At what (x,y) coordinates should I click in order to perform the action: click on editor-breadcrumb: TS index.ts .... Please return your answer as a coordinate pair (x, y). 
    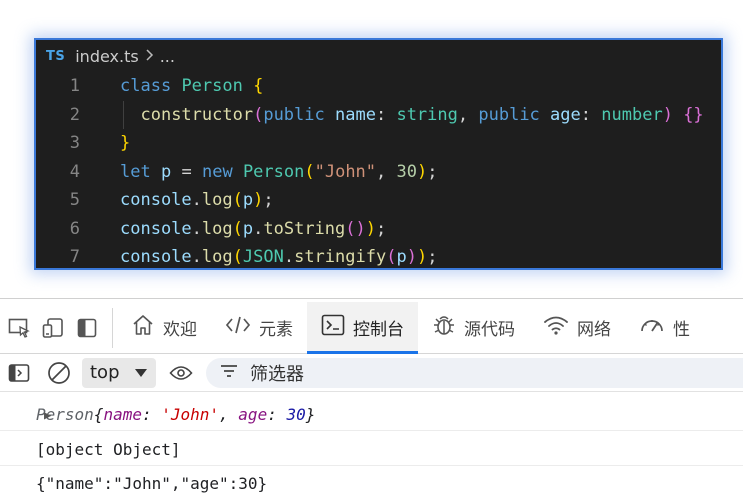
    Looking at the image, I should click on (378, 56).